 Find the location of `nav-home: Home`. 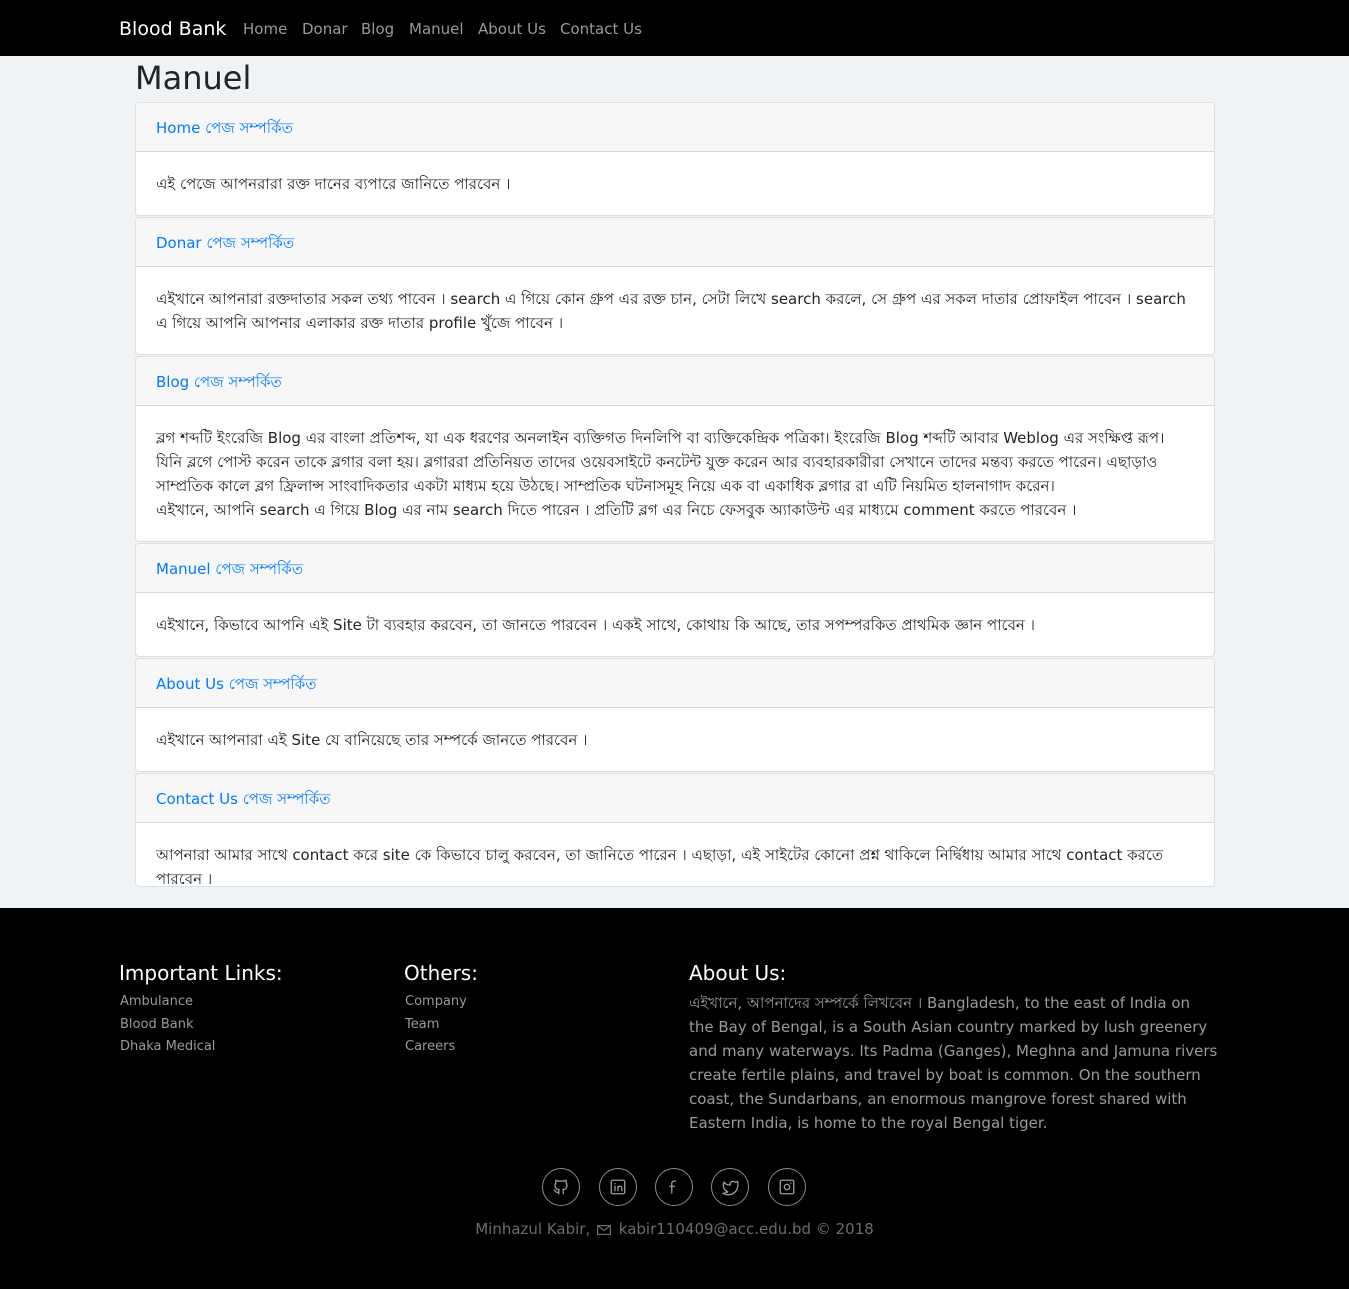

nav-home: Home is located at coordinates (265, 29).